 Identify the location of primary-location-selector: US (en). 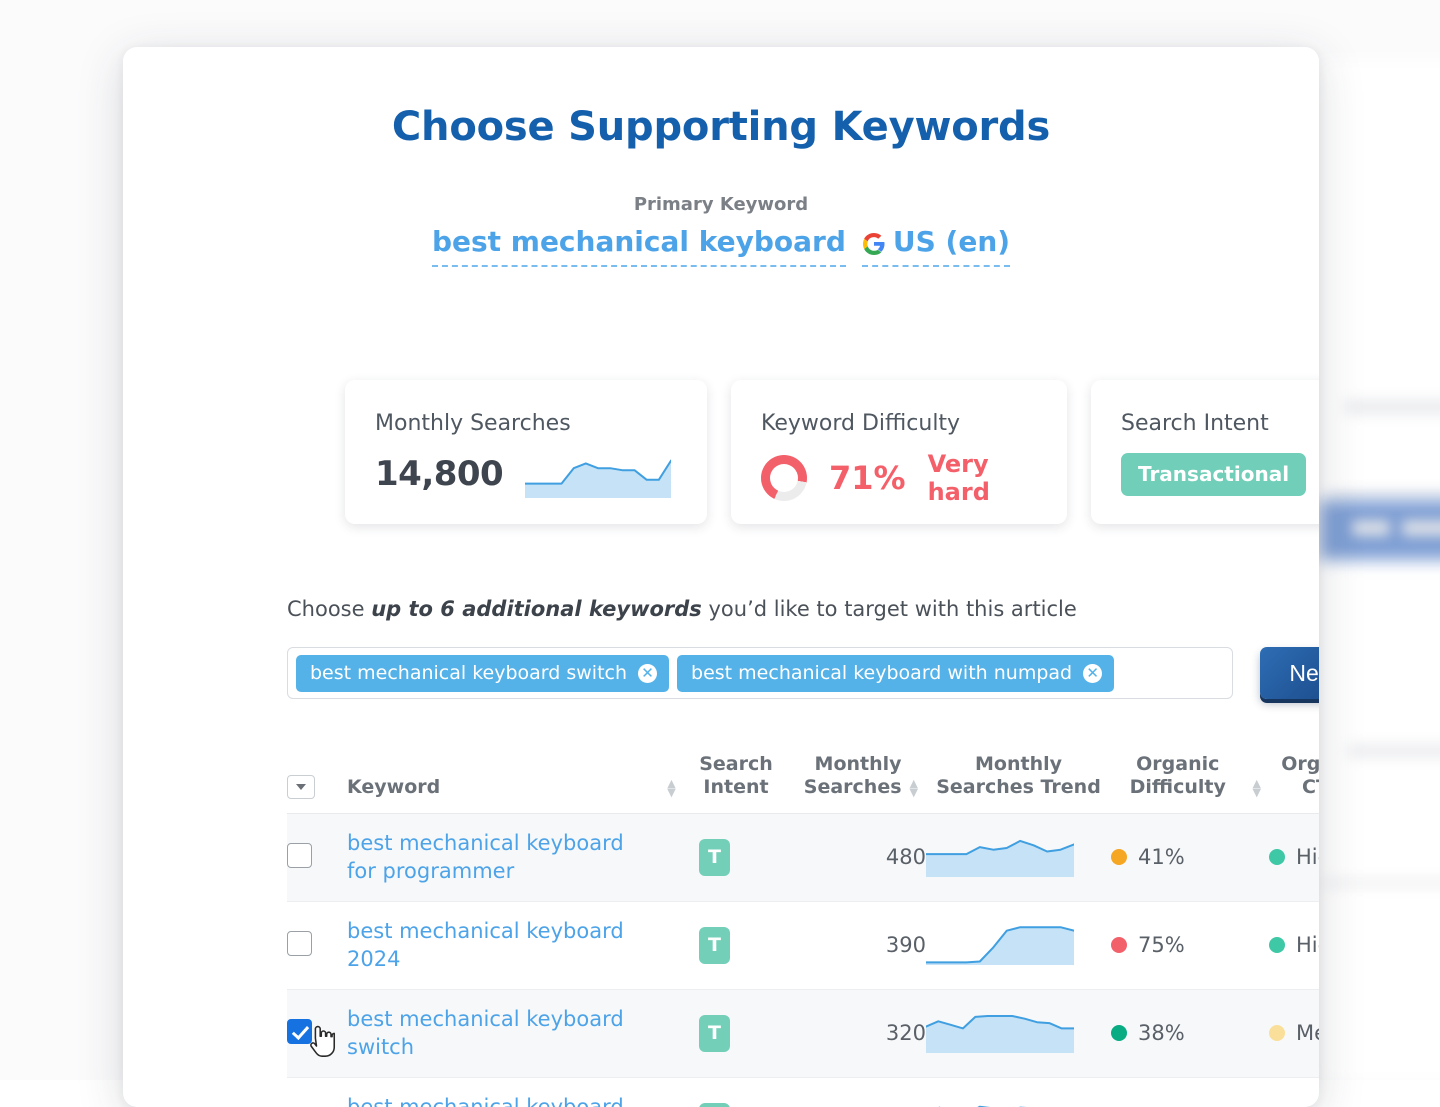
(936, 246).